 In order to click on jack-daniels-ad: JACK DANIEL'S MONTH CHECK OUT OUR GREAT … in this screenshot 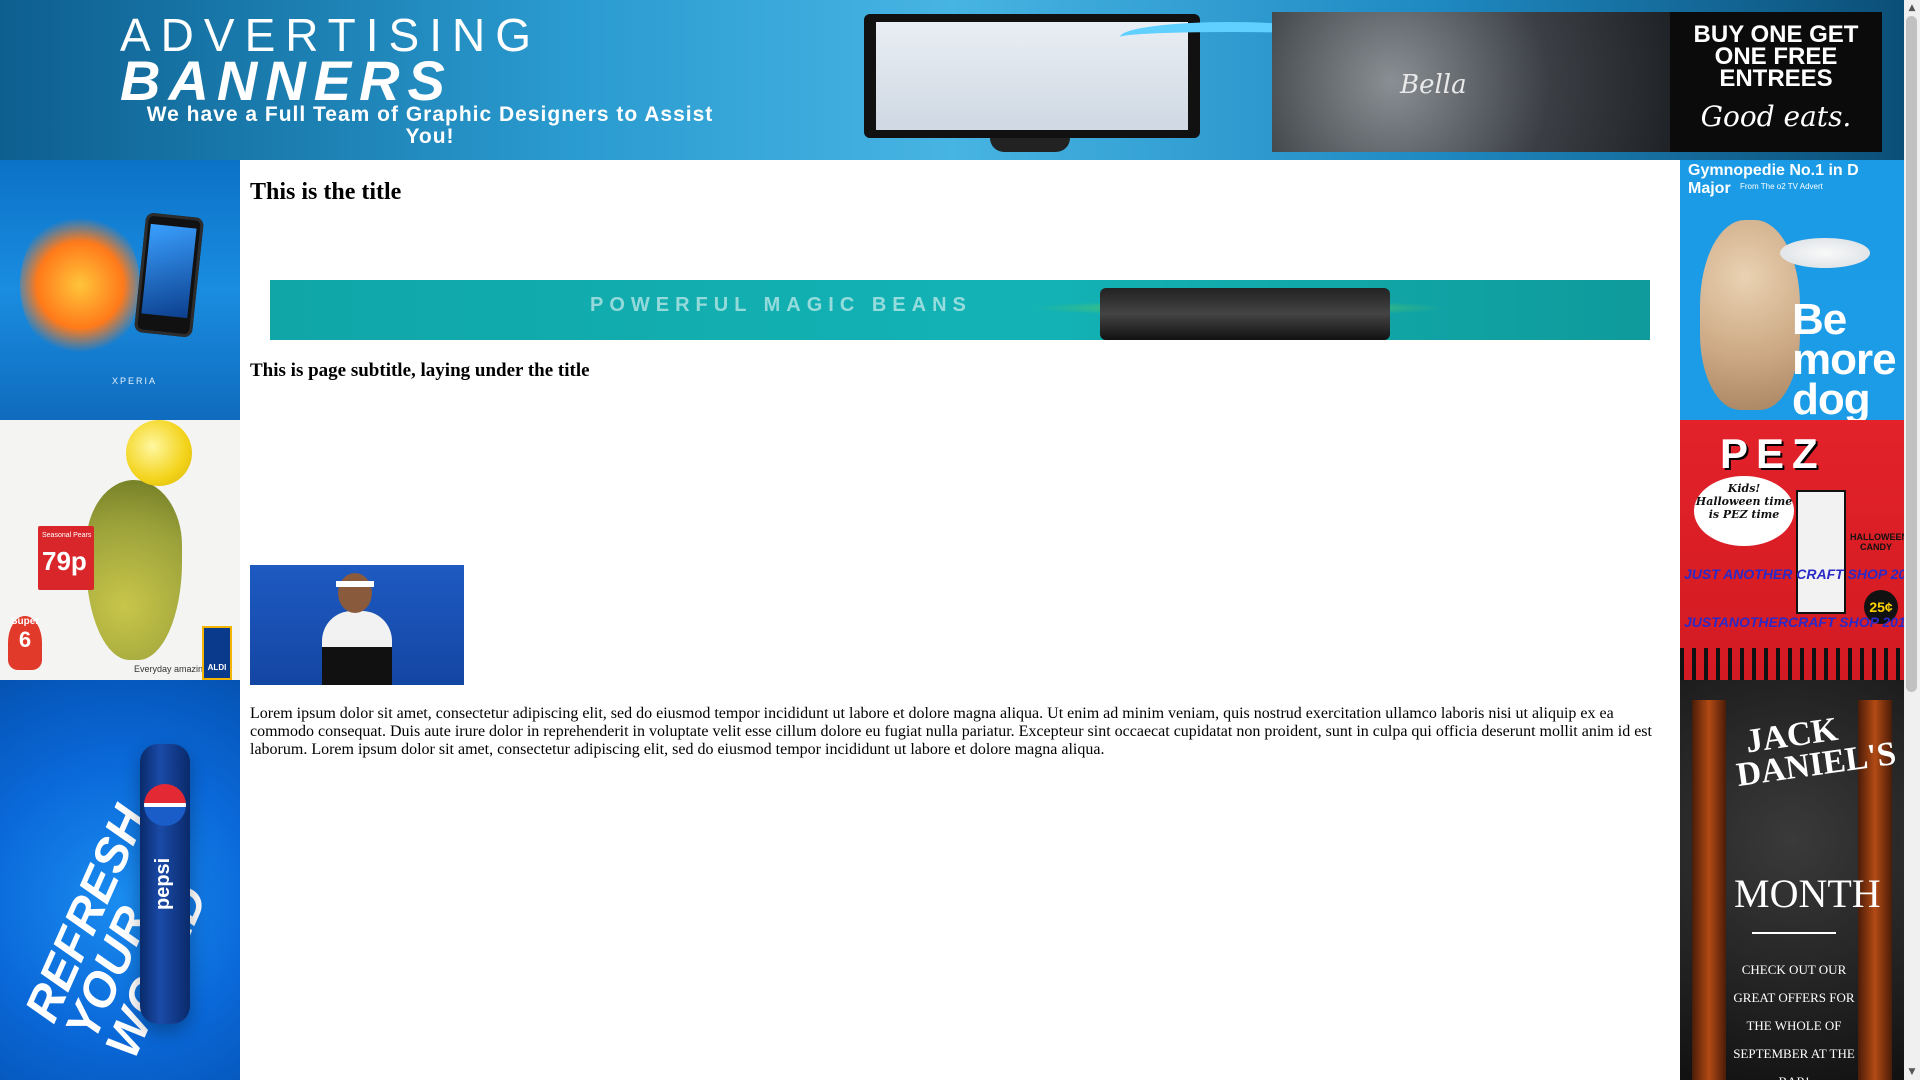, I will do `click(1792, 880)`.